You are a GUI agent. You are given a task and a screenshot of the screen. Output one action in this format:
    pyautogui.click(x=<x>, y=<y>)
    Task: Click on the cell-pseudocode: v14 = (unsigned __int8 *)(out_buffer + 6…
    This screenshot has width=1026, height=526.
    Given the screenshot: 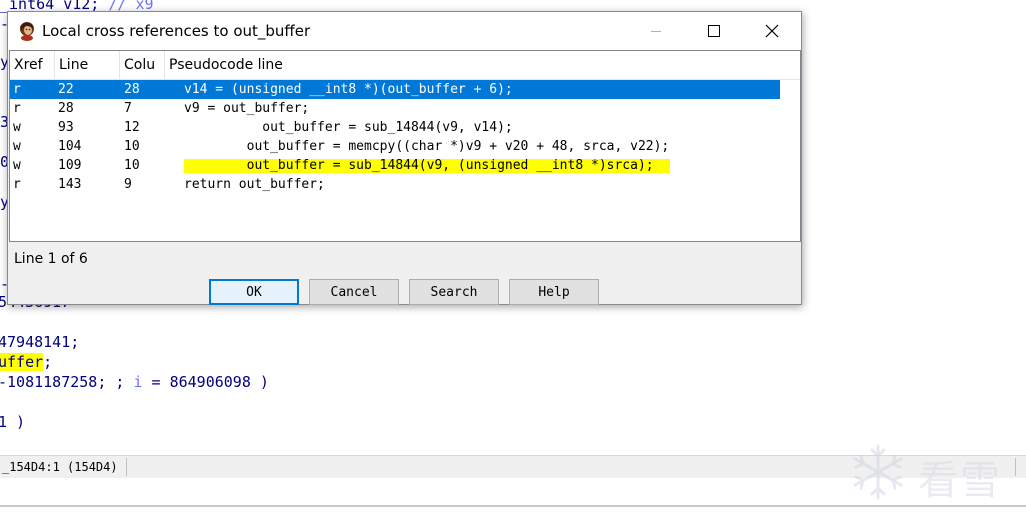 What is the action you would take?
    pyautogui.click(x=348, y=89)
    